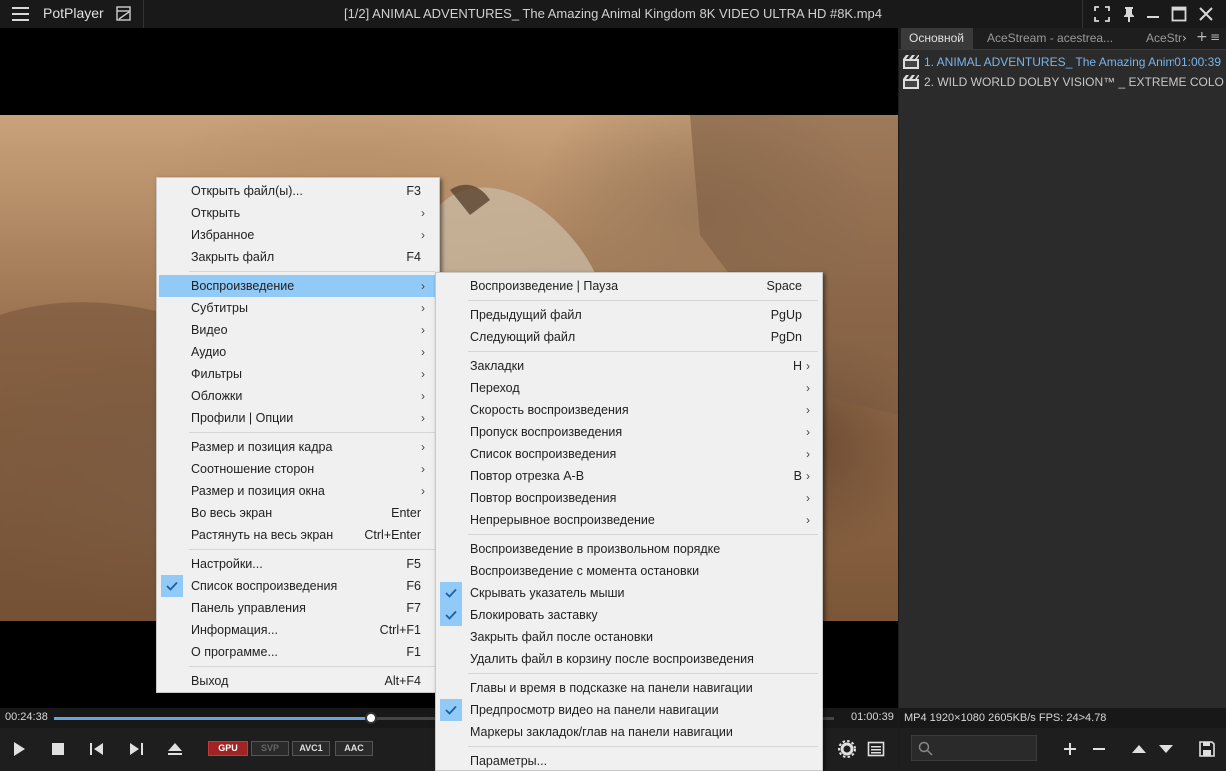 Image resolution: width=1226 pixels, height=771 pixels. Describe the element at coordinates (1197, 62) in the screenshot. I see `playlist-item-duration: 01:00:39` at that location.